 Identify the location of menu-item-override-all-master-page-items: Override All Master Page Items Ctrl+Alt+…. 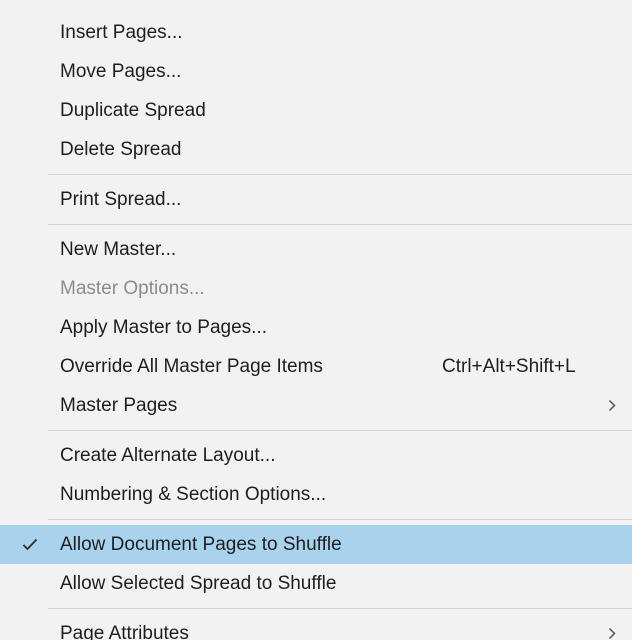
(316, 366).